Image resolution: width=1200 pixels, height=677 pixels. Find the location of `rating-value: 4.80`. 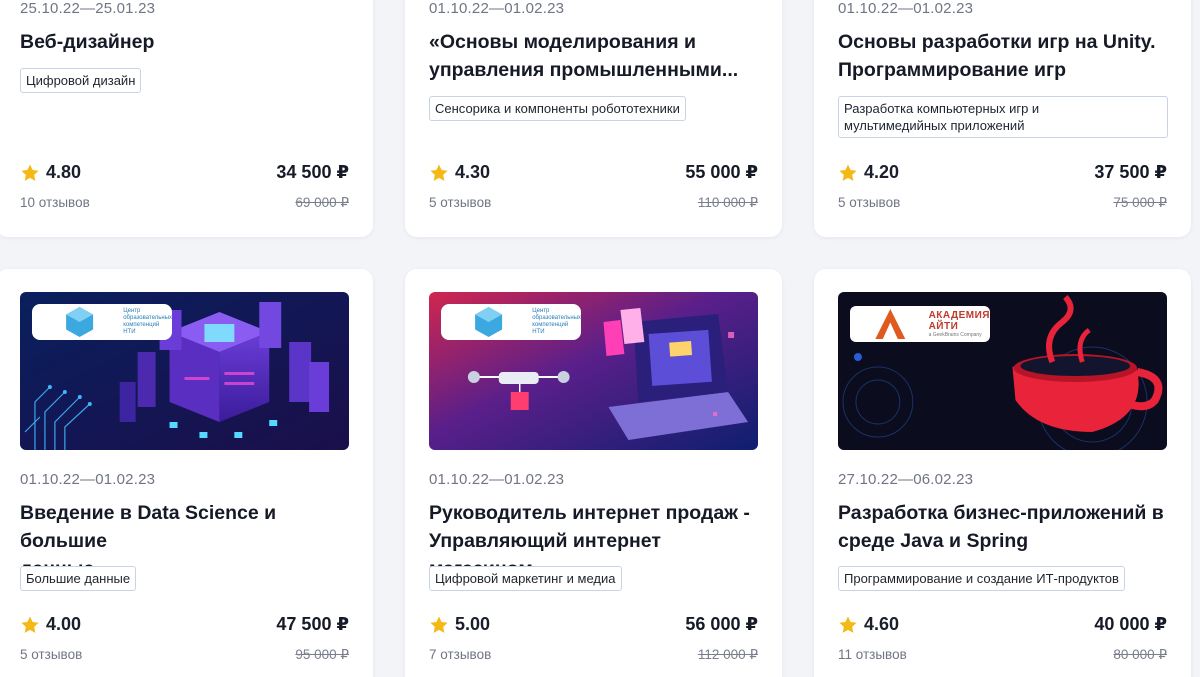

rating-value: 4.80 is located at coordinates (64, 172).